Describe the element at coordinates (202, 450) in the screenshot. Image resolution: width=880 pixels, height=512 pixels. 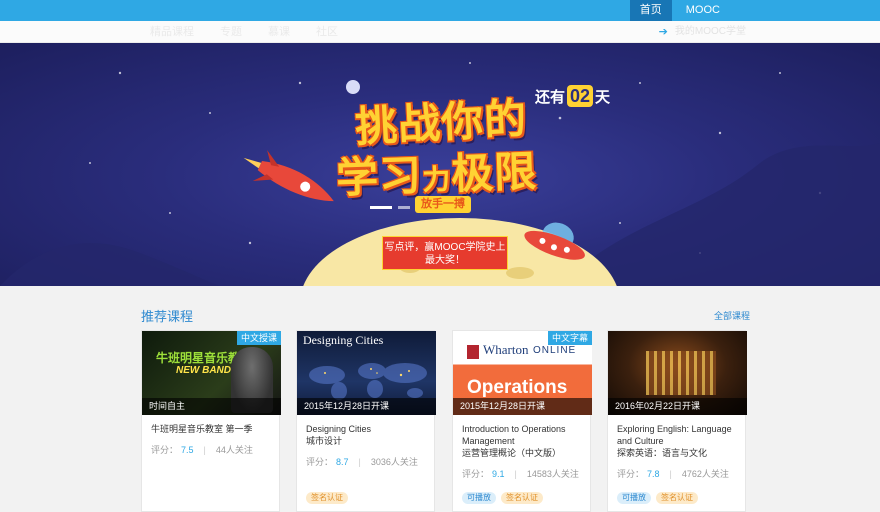
I see `course-meta: 评分： 7.5 | 44人关注` at that location.